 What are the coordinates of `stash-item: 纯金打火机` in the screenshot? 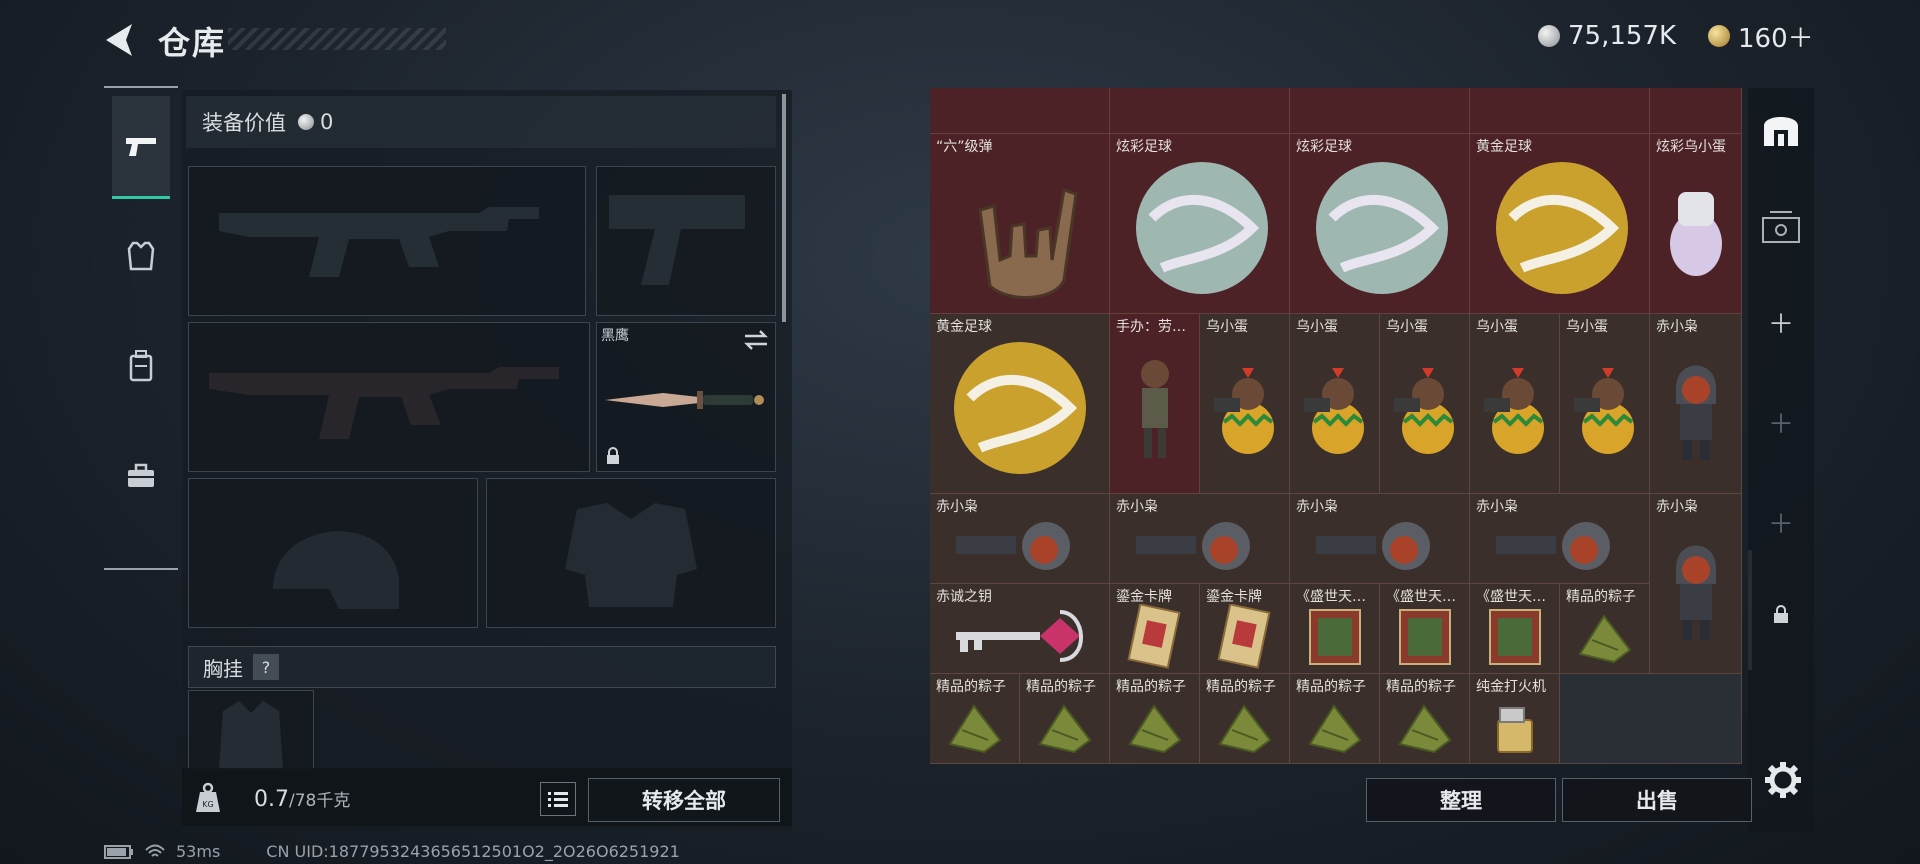 It's located at (1515, 719).